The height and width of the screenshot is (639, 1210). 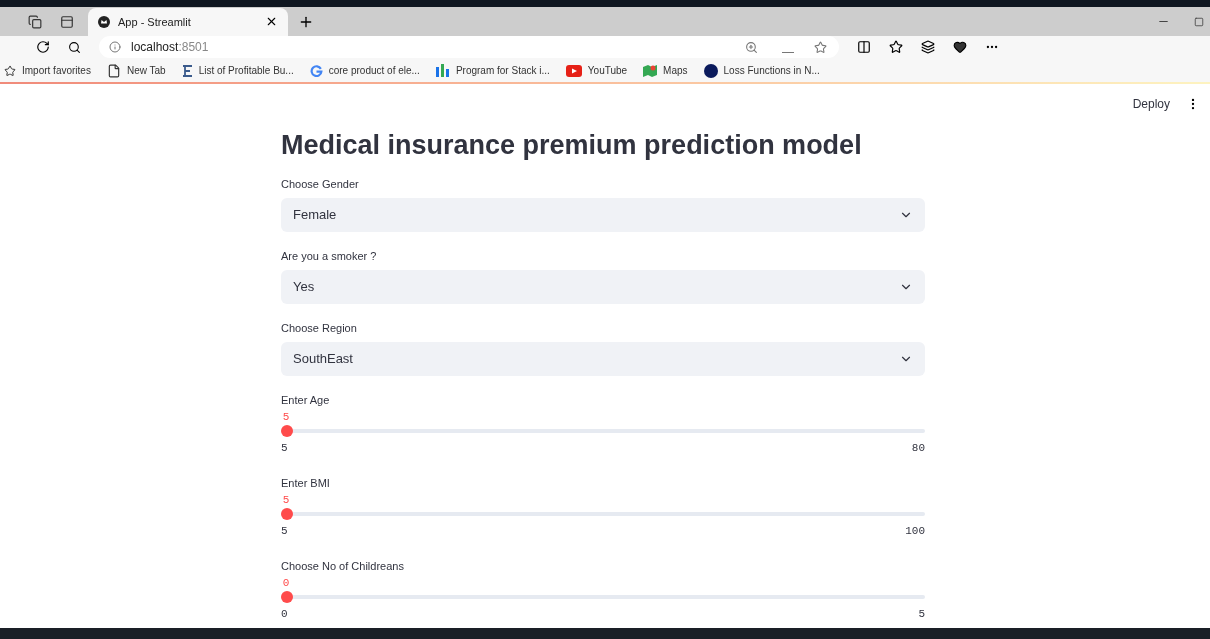 What do you see at coordinates (603, 215) in the screenshot?
I see `select-dropdown: Female` at bounding box center [603, 215].